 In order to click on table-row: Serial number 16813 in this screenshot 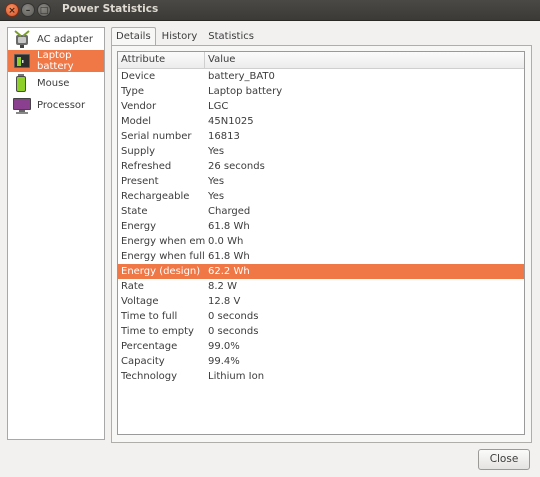, I will do `click(321, 136)`.